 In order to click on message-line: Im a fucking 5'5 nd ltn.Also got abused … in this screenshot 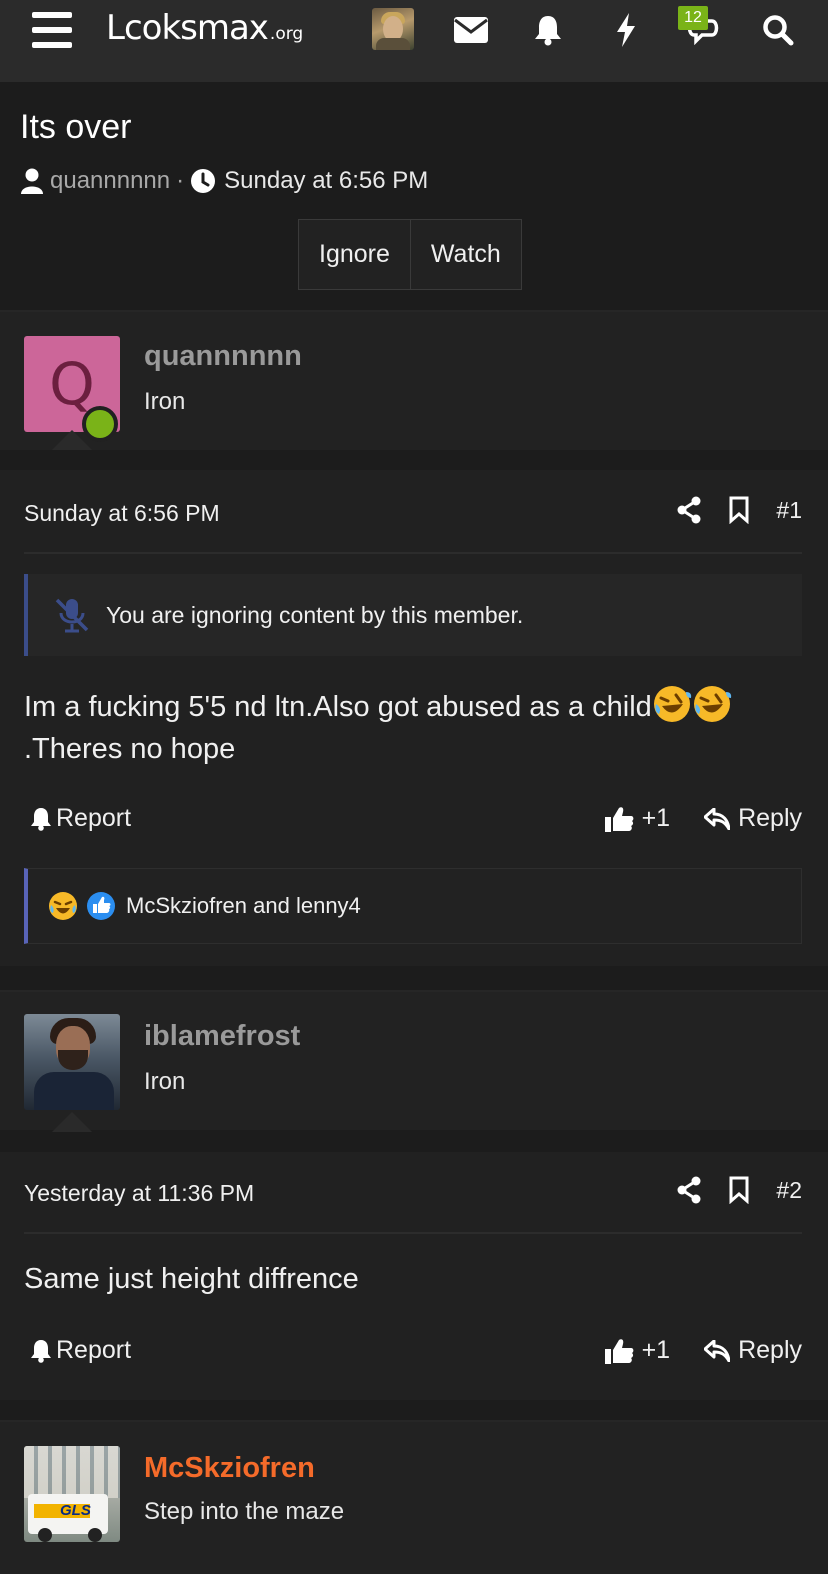, I will do `click(338, 707)`.